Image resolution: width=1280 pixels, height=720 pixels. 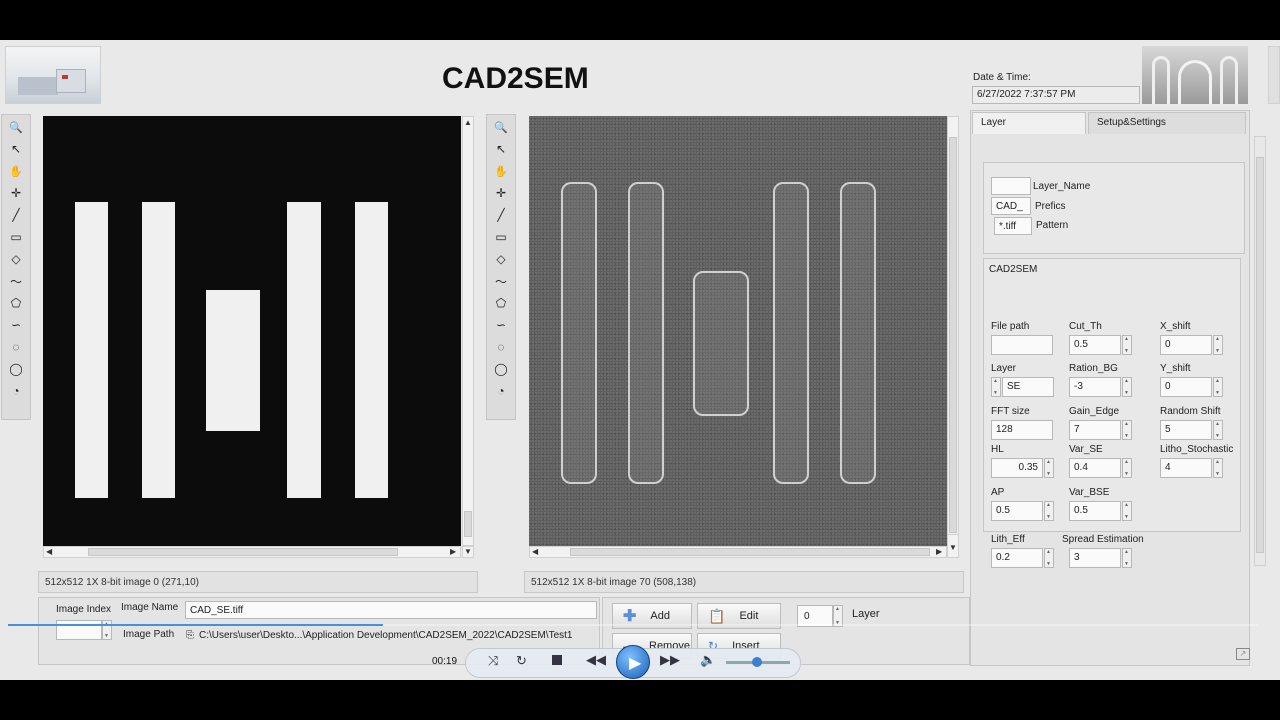 I want to click on shuffle-icon: ⤨, so click(x=493, y=661).